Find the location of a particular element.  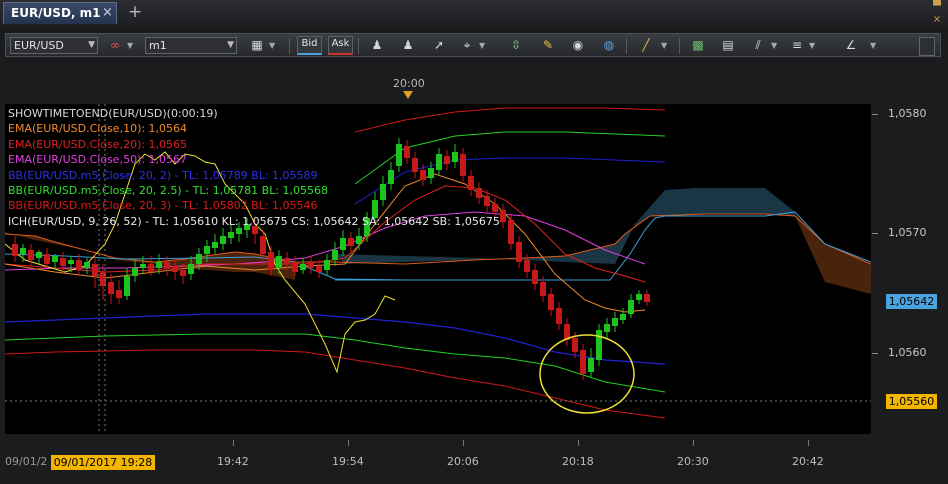

menu-icon: ≡ is located at coordinates (797, 45).